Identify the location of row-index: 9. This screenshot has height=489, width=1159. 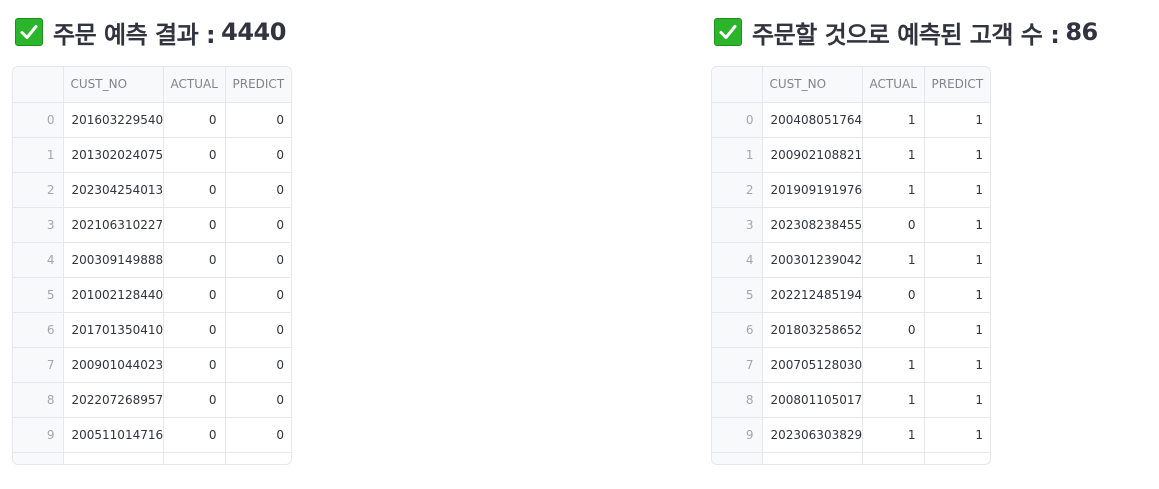
(38, 435).